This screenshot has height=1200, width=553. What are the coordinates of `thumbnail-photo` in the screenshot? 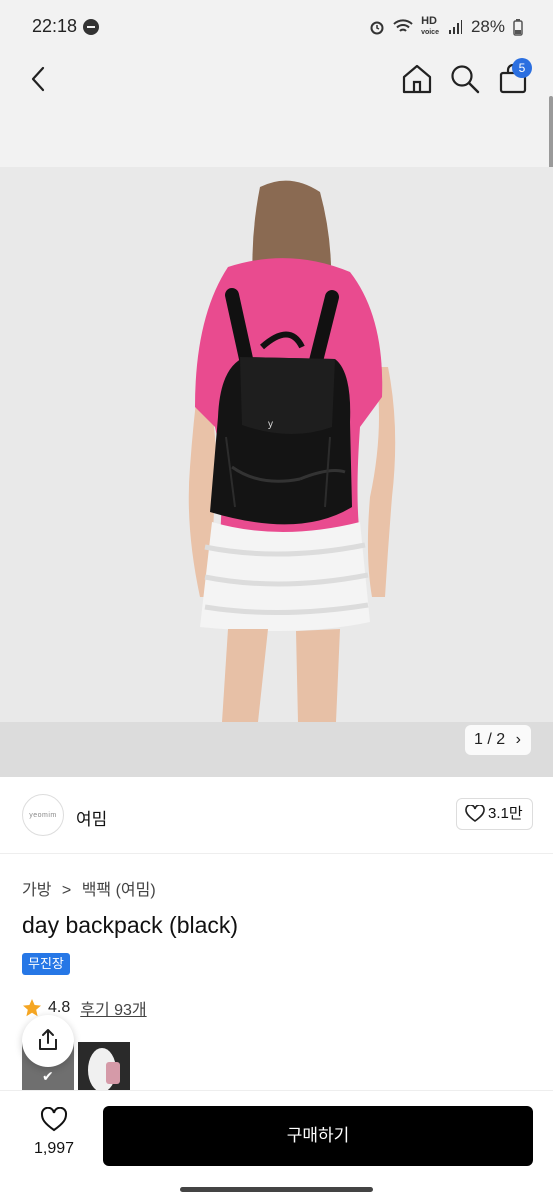 It's located at (104, 1066).